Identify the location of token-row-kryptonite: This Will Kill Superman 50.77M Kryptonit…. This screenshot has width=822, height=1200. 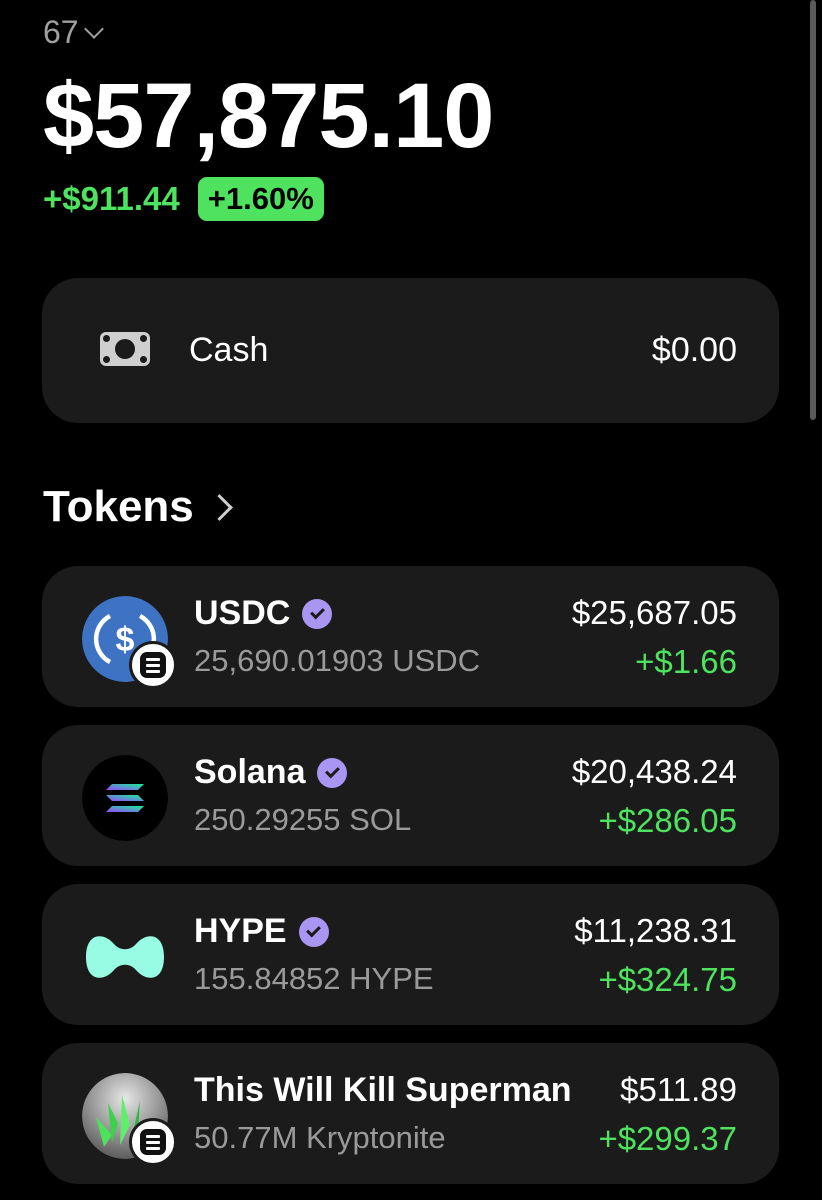
(410, 1113).